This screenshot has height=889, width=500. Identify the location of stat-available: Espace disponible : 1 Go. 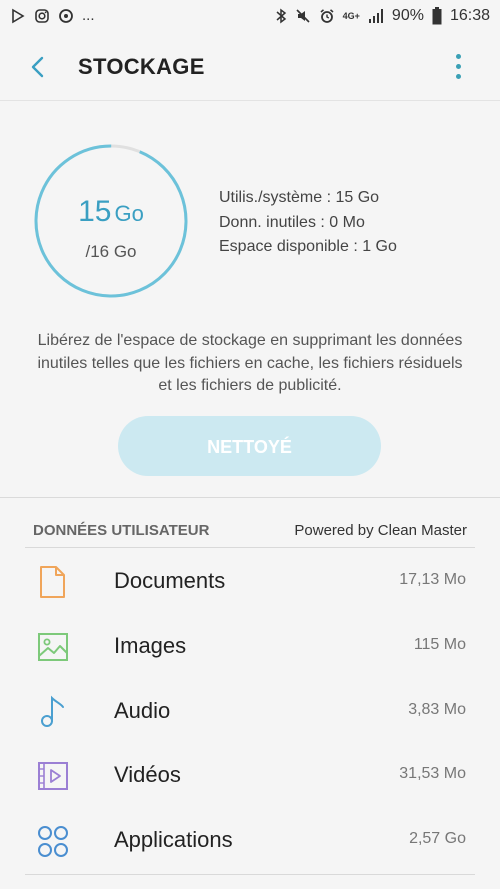
(308, 246).